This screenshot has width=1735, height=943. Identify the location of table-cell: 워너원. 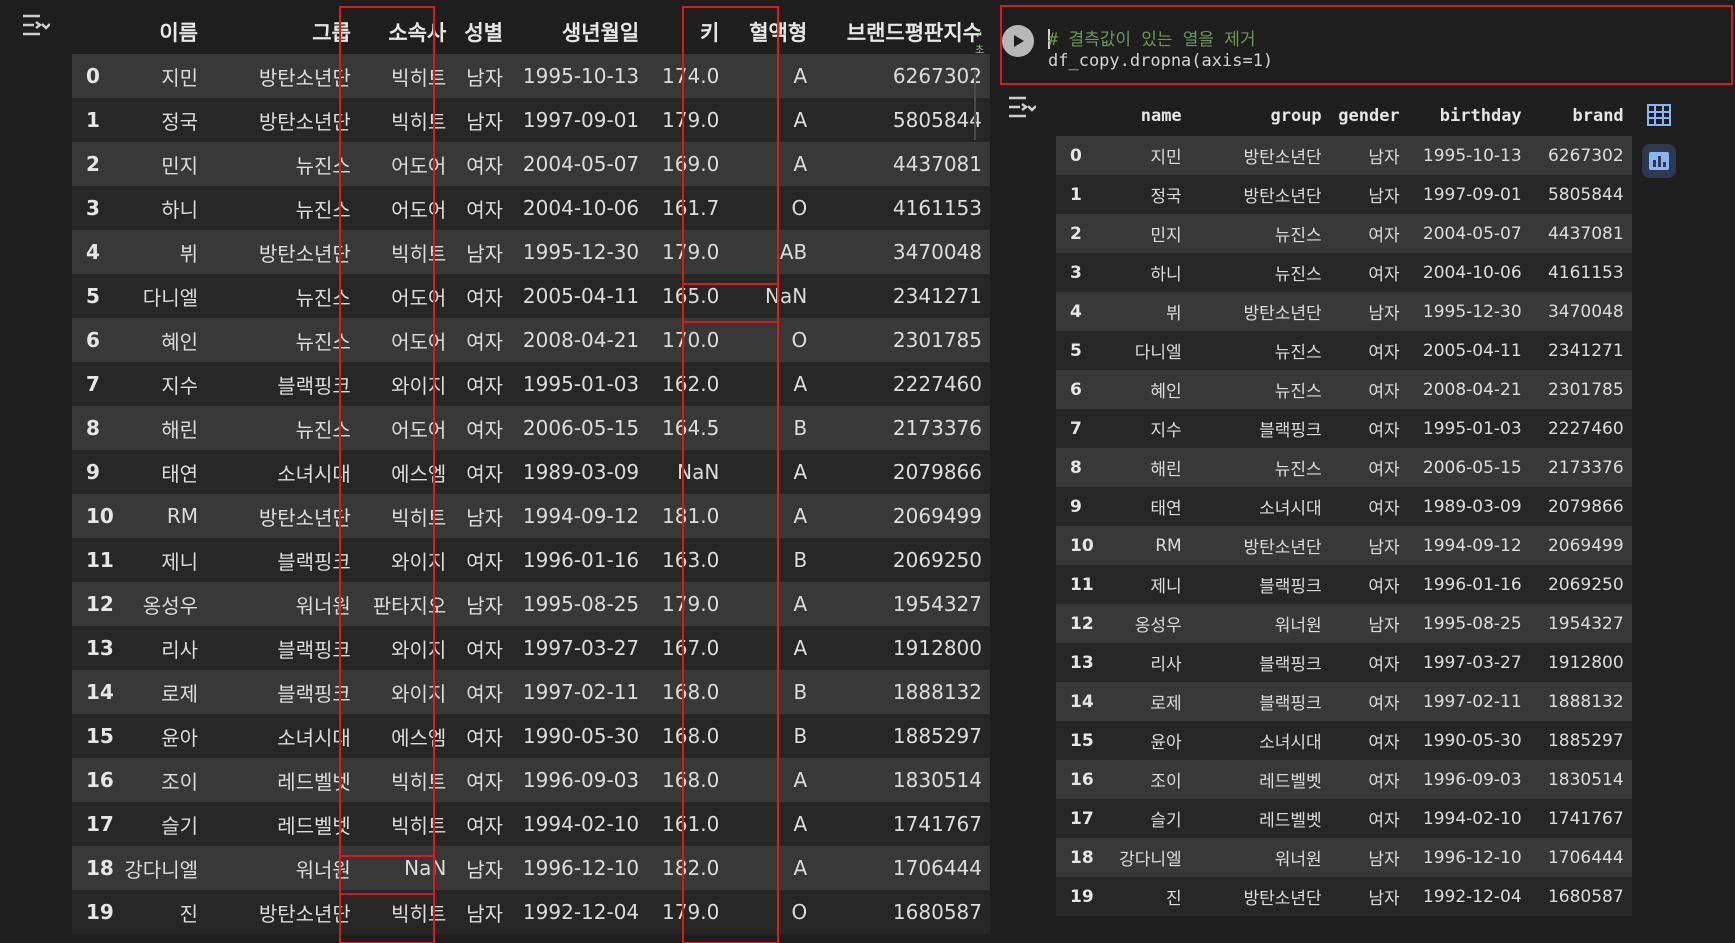
(282, 604).